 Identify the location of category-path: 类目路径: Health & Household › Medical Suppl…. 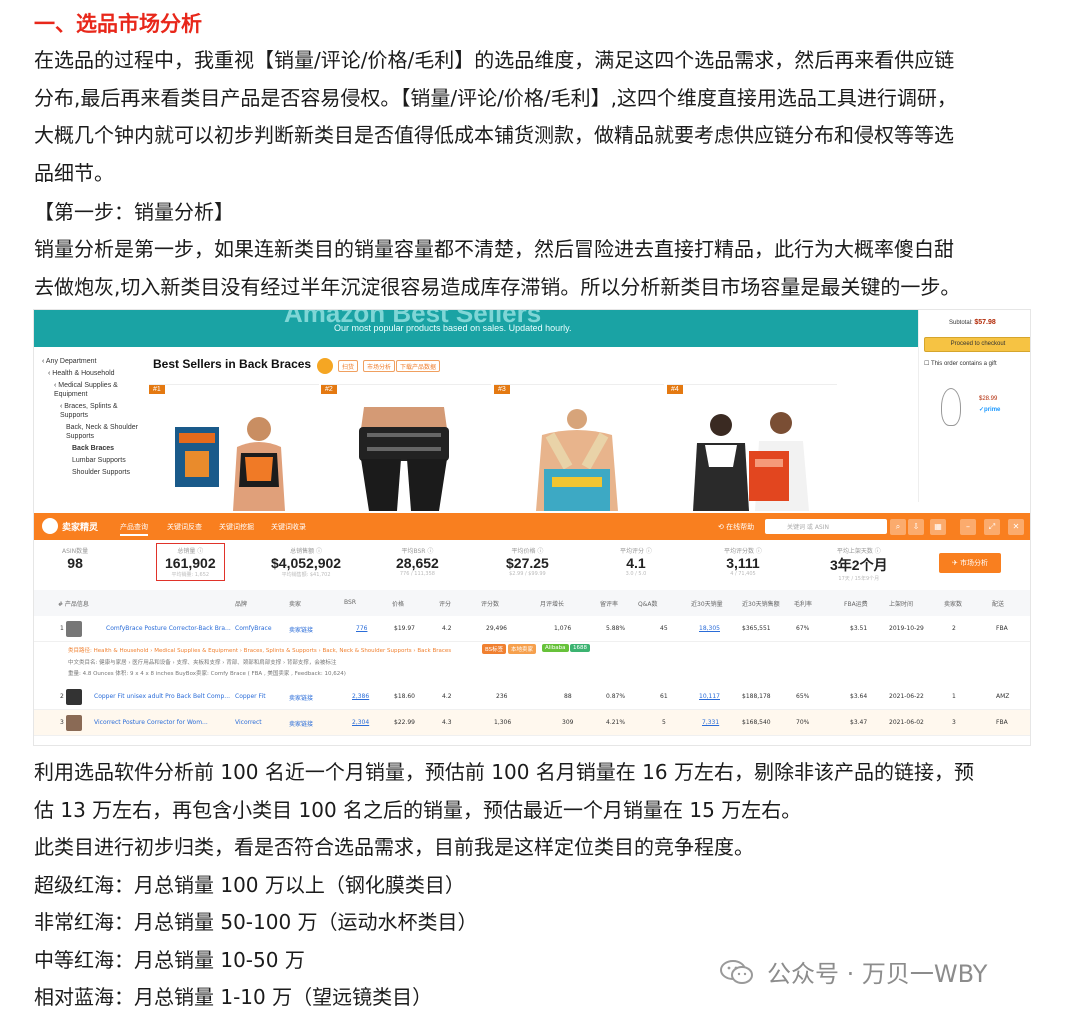
(259, 650).